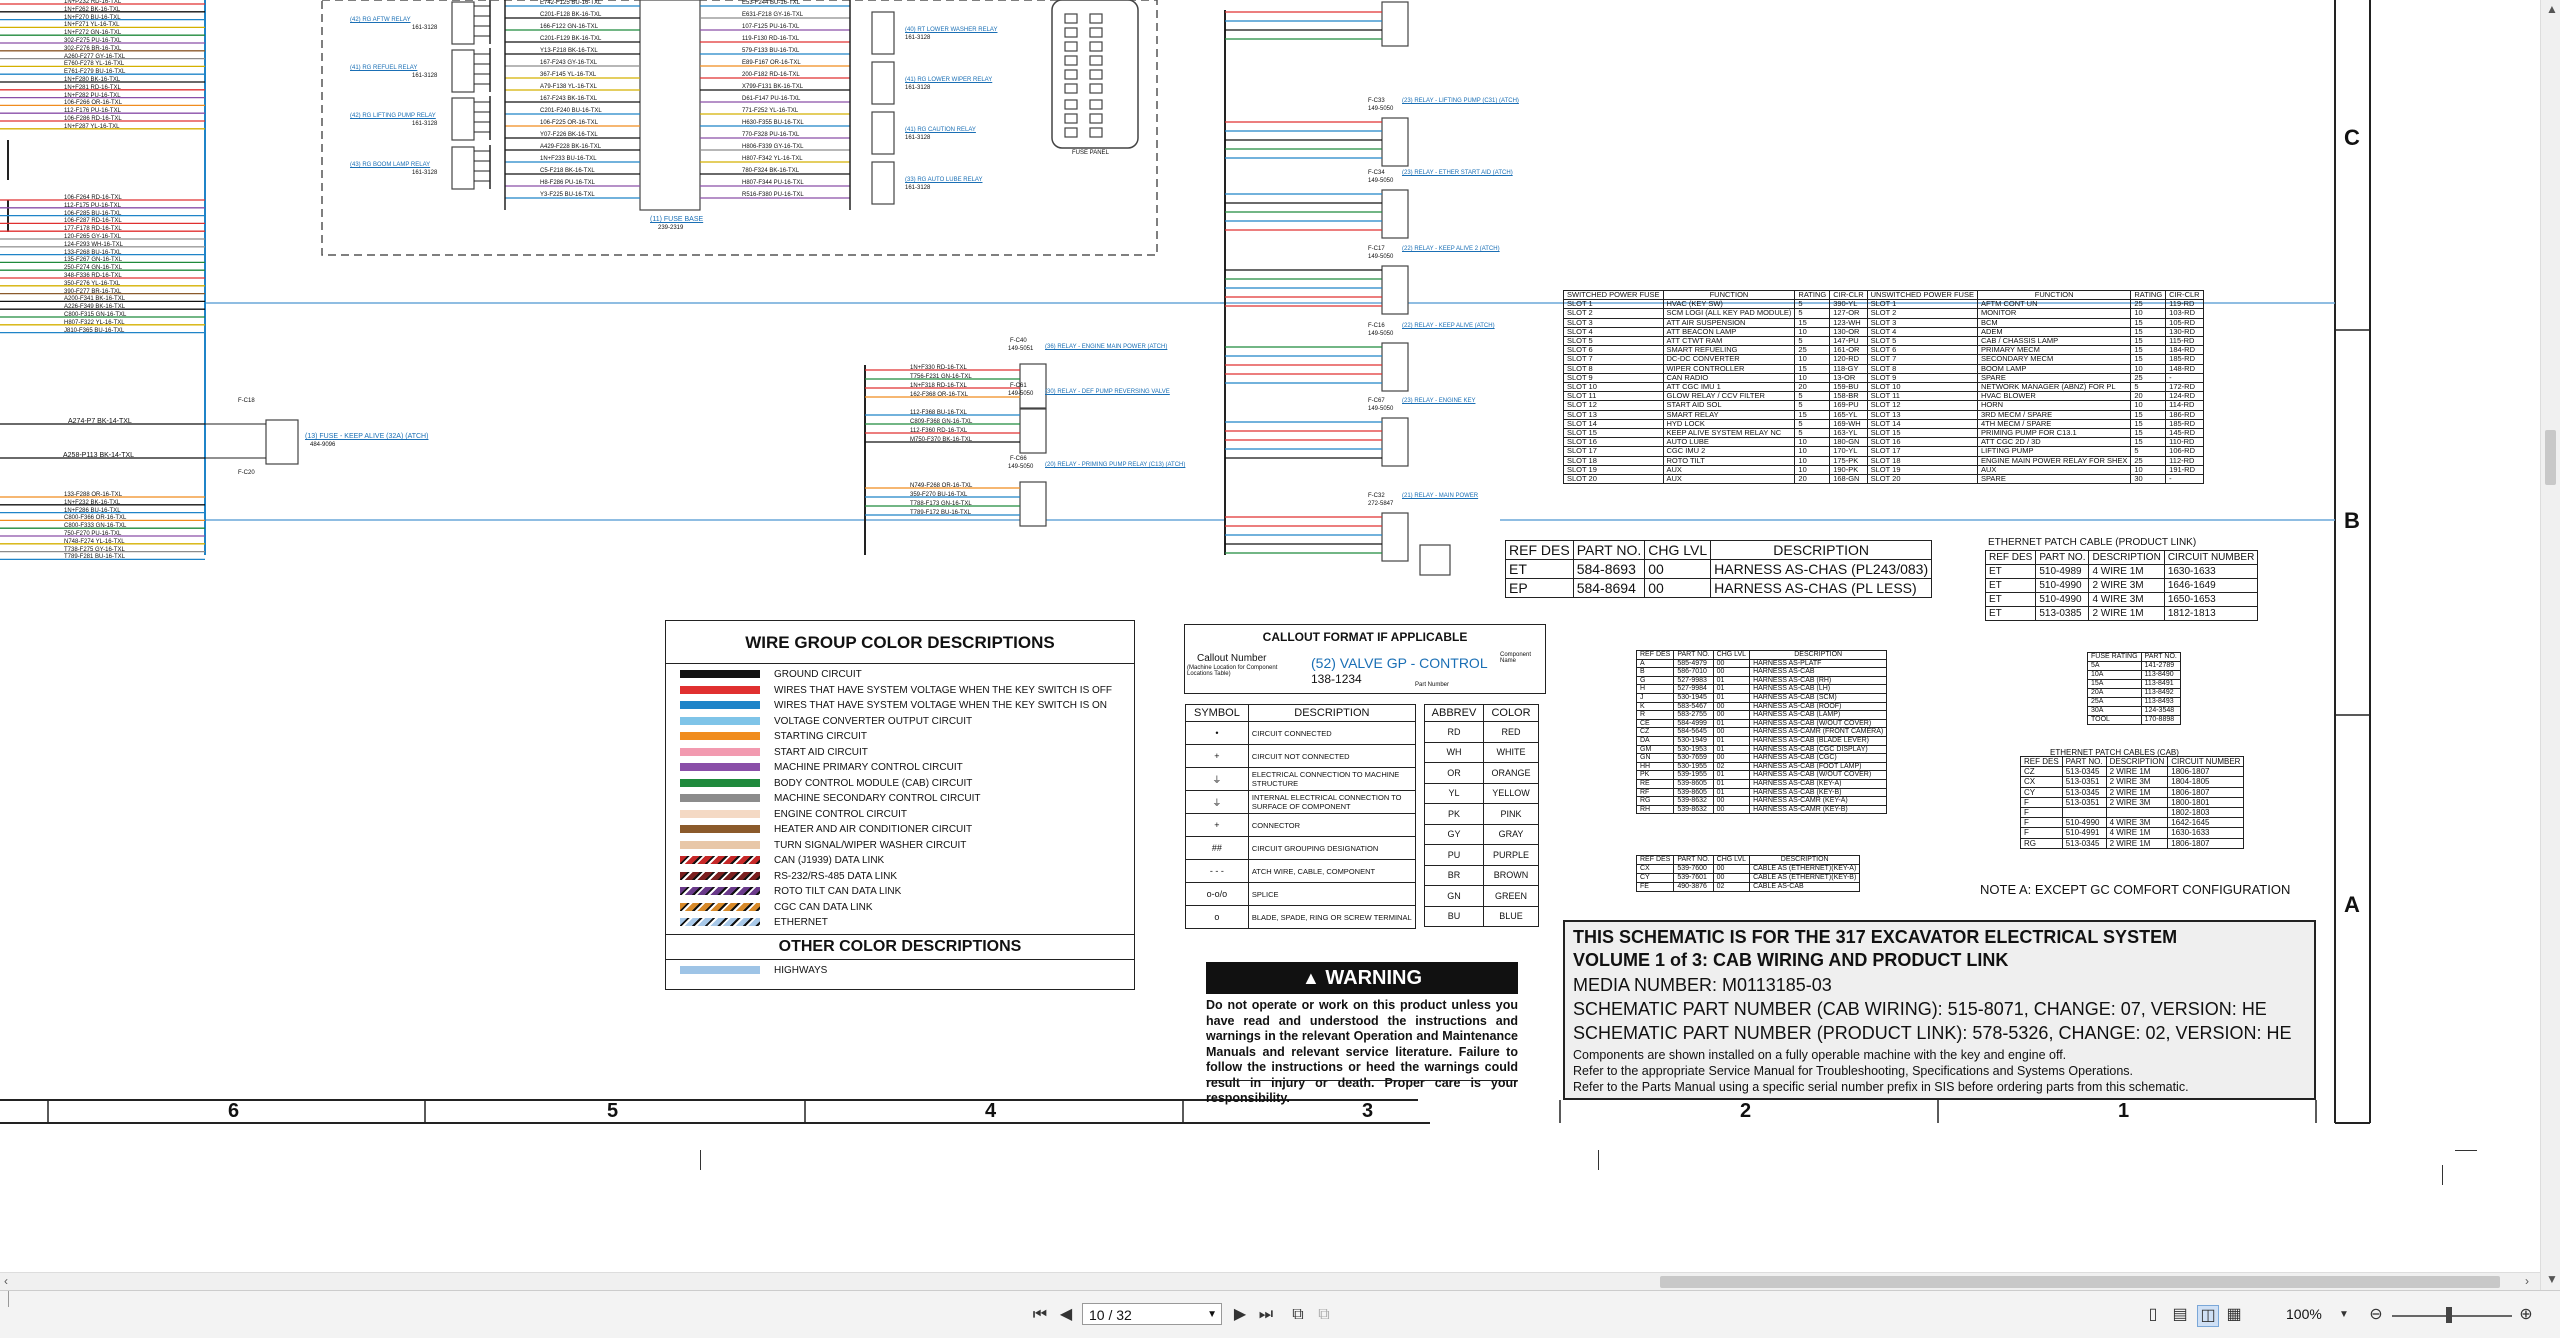  Describe the element at coordinates (1454, 814) in the screenshot. I see `abbrev-cell: PK` at that location.